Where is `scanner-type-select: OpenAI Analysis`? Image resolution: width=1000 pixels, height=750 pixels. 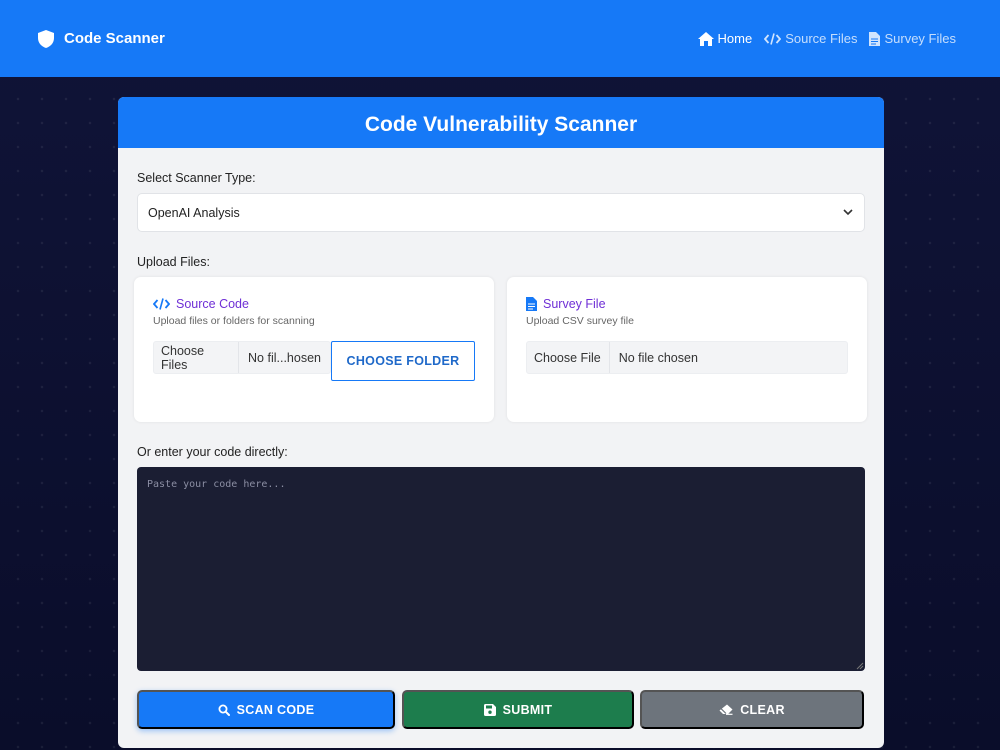
scanner-type-select: OpenAI Analysis is located at coordinates (501, 212).